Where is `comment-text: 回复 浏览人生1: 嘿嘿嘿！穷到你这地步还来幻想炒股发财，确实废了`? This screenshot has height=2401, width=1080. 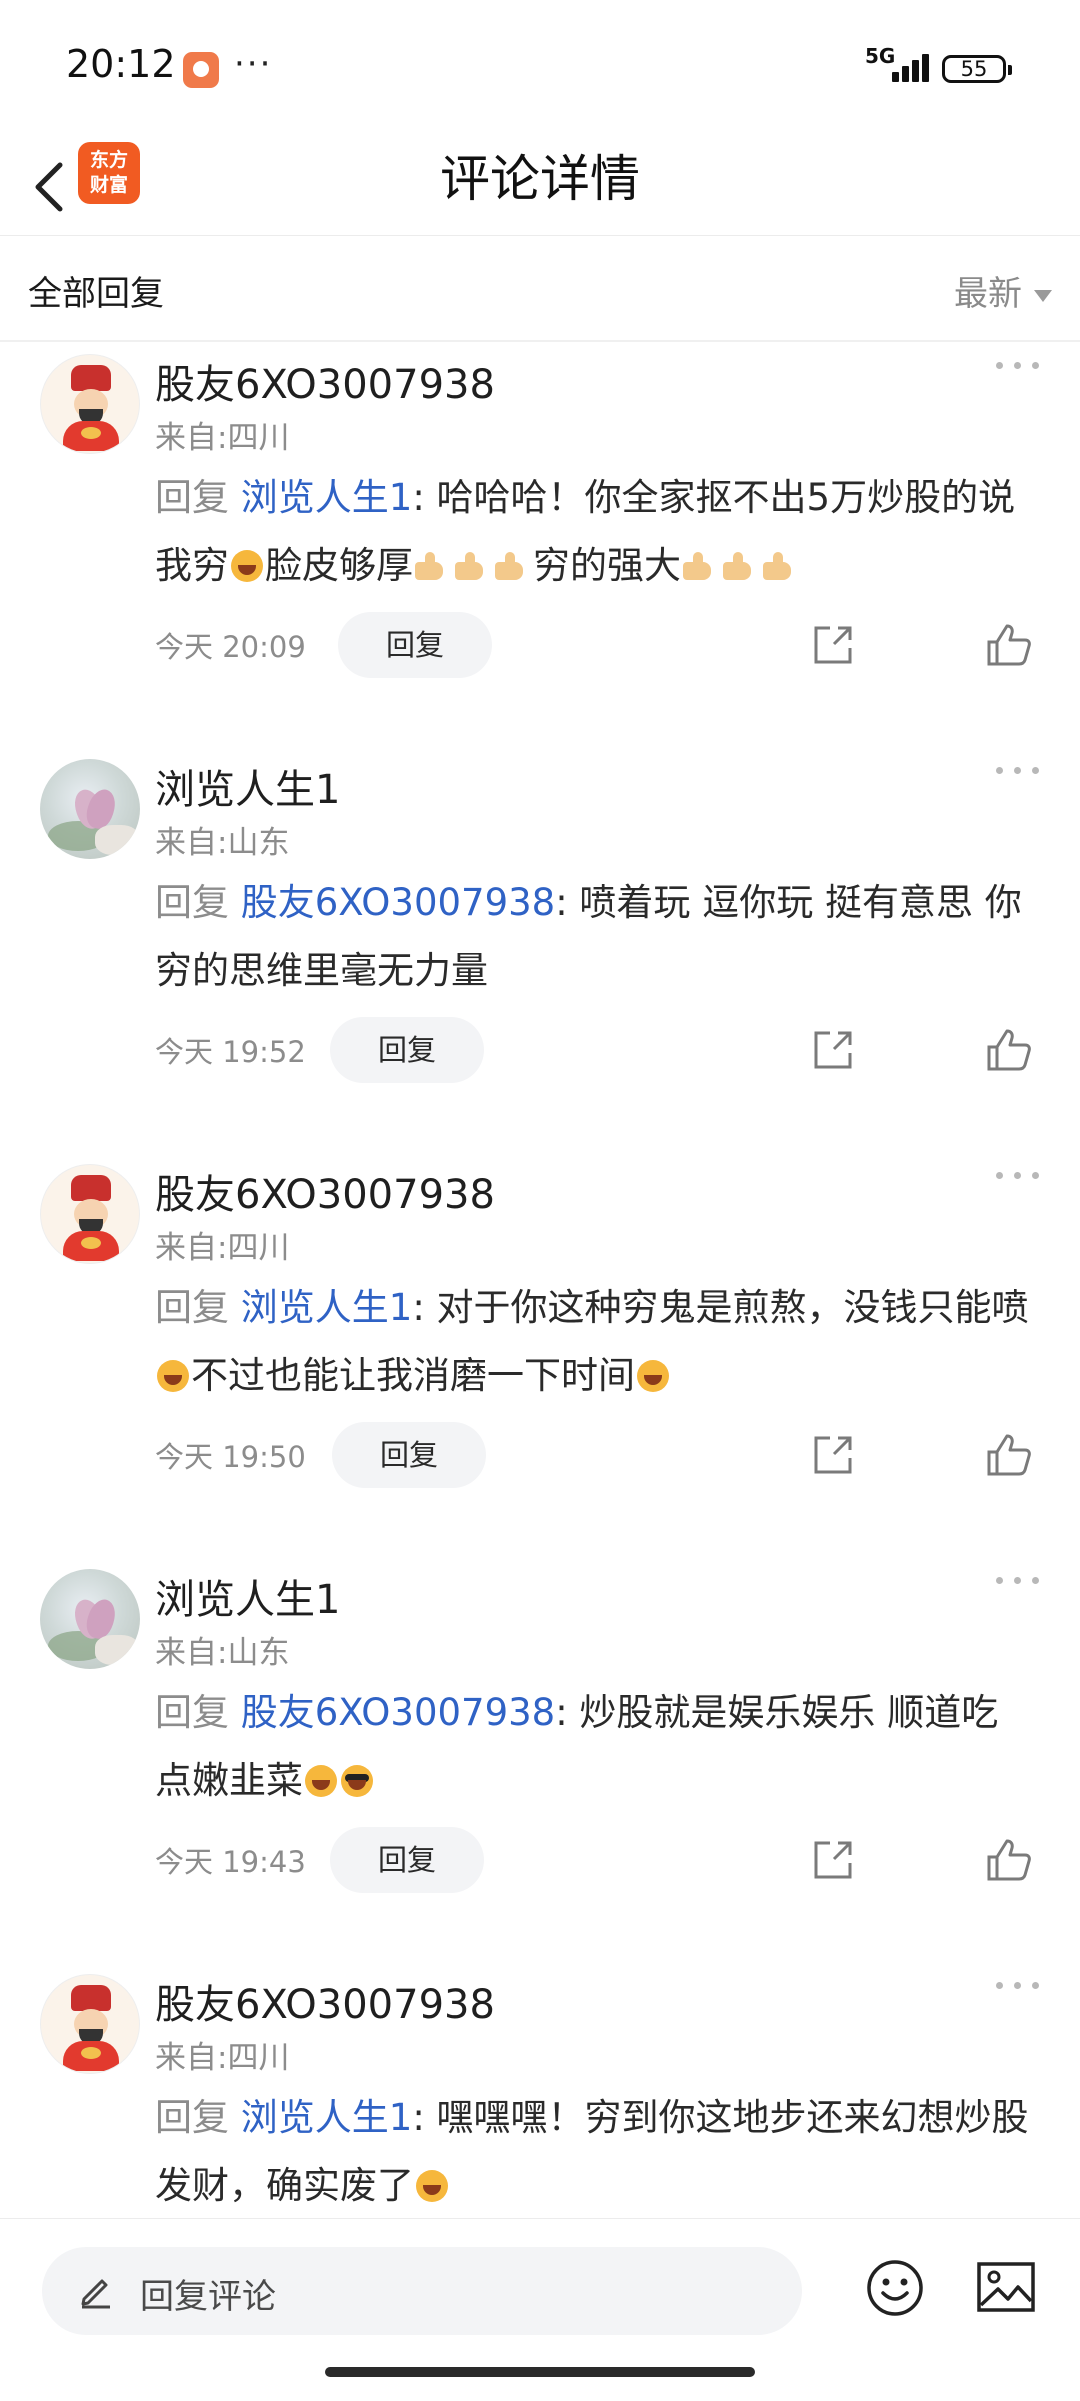 comment-text: 回复 浏览人生1: 嘿嘿嘿！穷到你这地步还来幻想炒股发财，确实废了 is located at coordinates (595, 2152).